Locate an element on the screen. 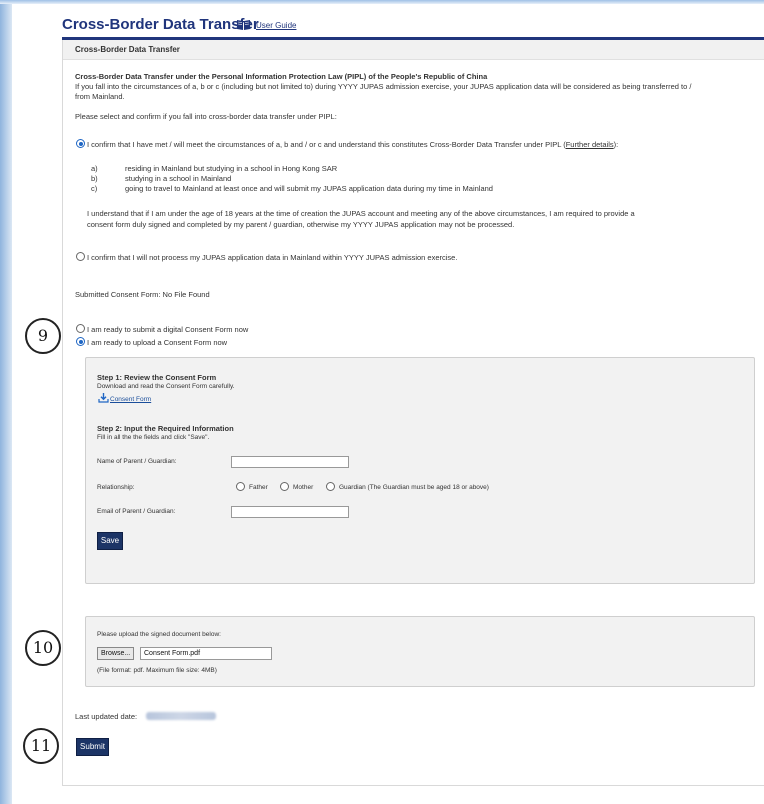  parent-name-label: Name of Parent / Guardian: is located at coordinates (137, 461).